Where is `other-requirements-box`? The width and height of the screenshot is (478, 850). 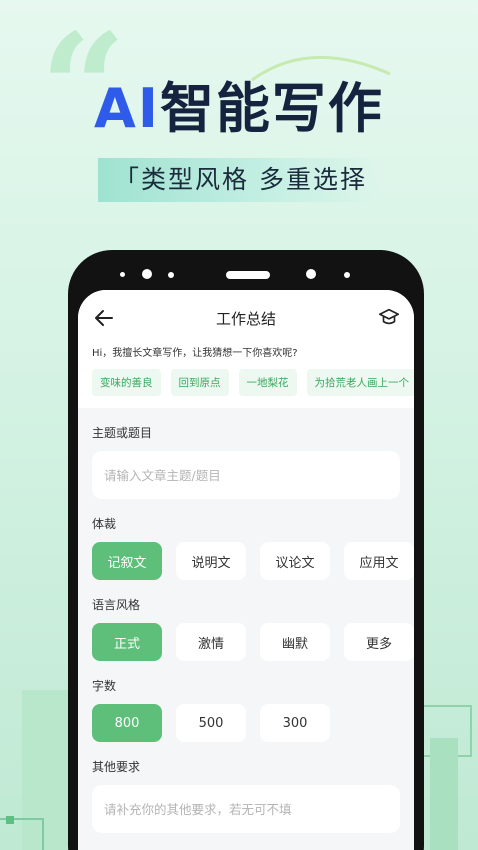
other-requirements-box is located at coordinates (246, 809).